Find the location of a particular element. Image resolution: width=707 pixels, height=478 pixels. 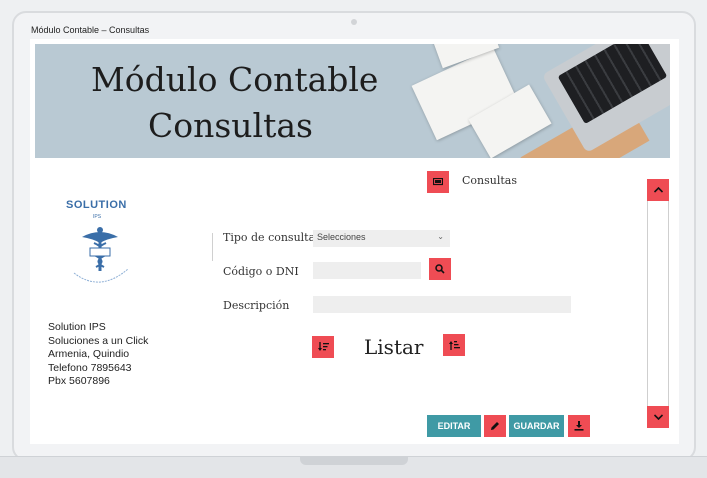

form-divider is located at coordinates (212, 247).